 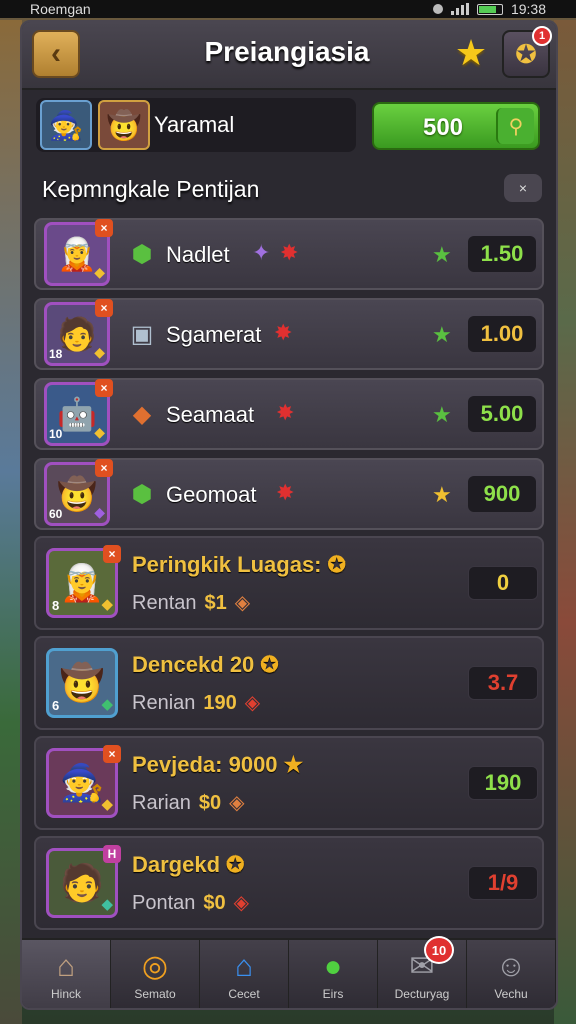 What do you see at coordinates (528, 9) in the screenshot?
I see `status-time: 19:38` at bounding box center [528, 9].